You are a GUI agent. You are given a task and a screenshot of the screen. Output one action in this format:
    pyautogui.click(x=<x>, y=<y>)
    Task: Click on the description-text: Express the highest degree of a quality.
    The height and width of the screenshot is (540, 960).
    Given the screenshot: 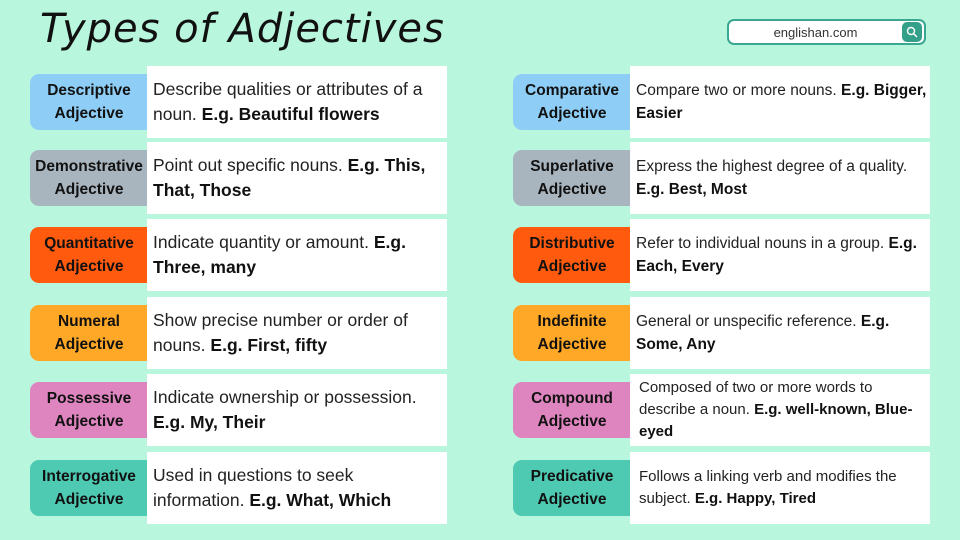 What is the action you would take?
    pyautogui.click(x=772, y=166)
    